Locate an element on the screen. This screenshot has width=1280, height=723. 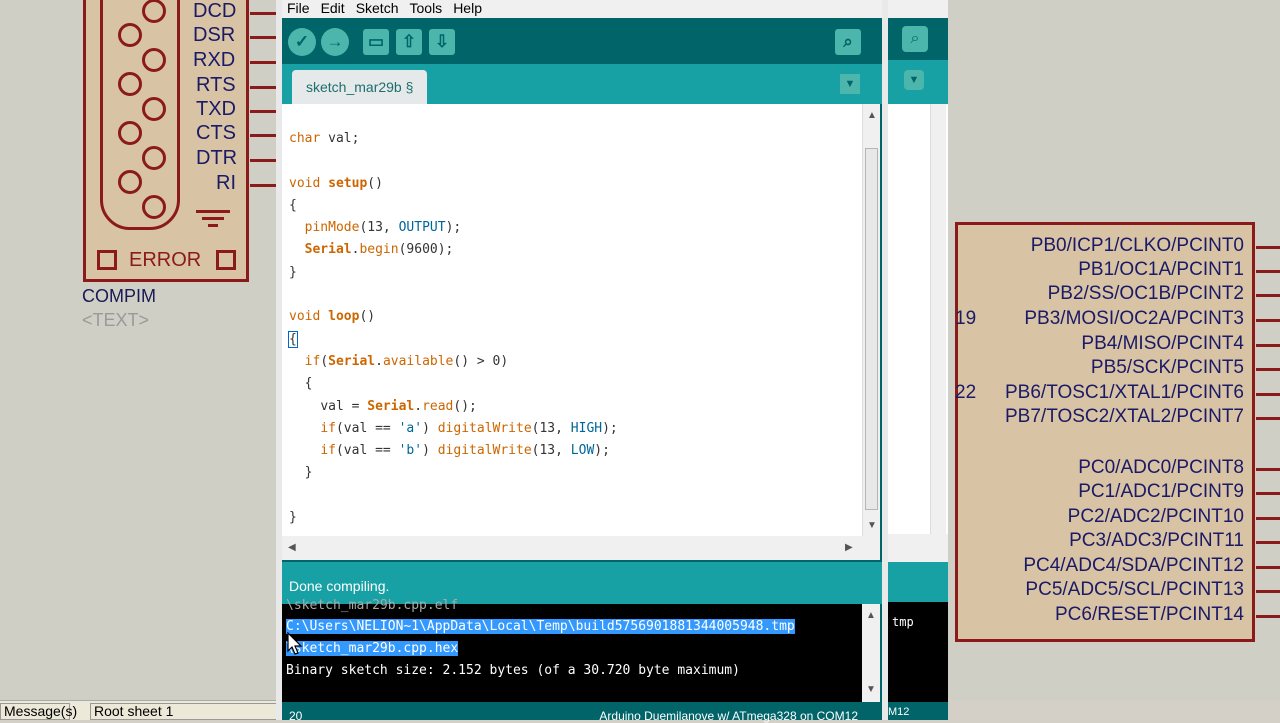
signal-label: RTS is located at coordinates (216, 85).